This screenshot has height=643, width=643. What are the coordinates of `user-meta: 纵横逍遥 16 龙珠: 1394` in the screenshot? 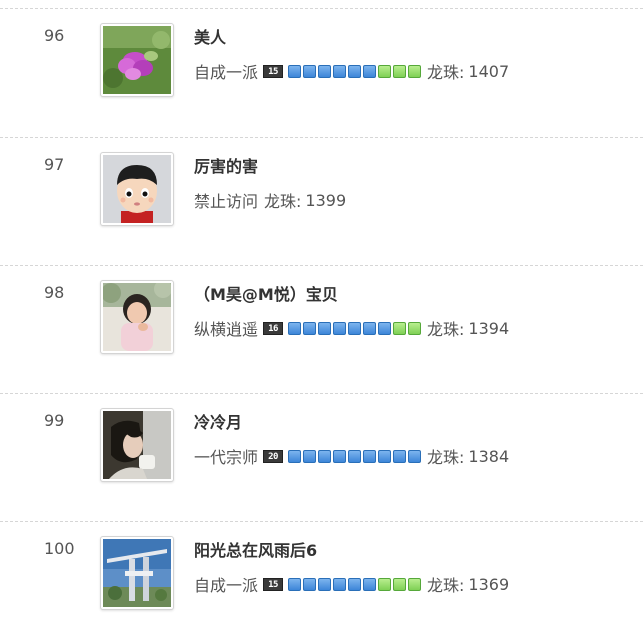 It's located at (351, 328).